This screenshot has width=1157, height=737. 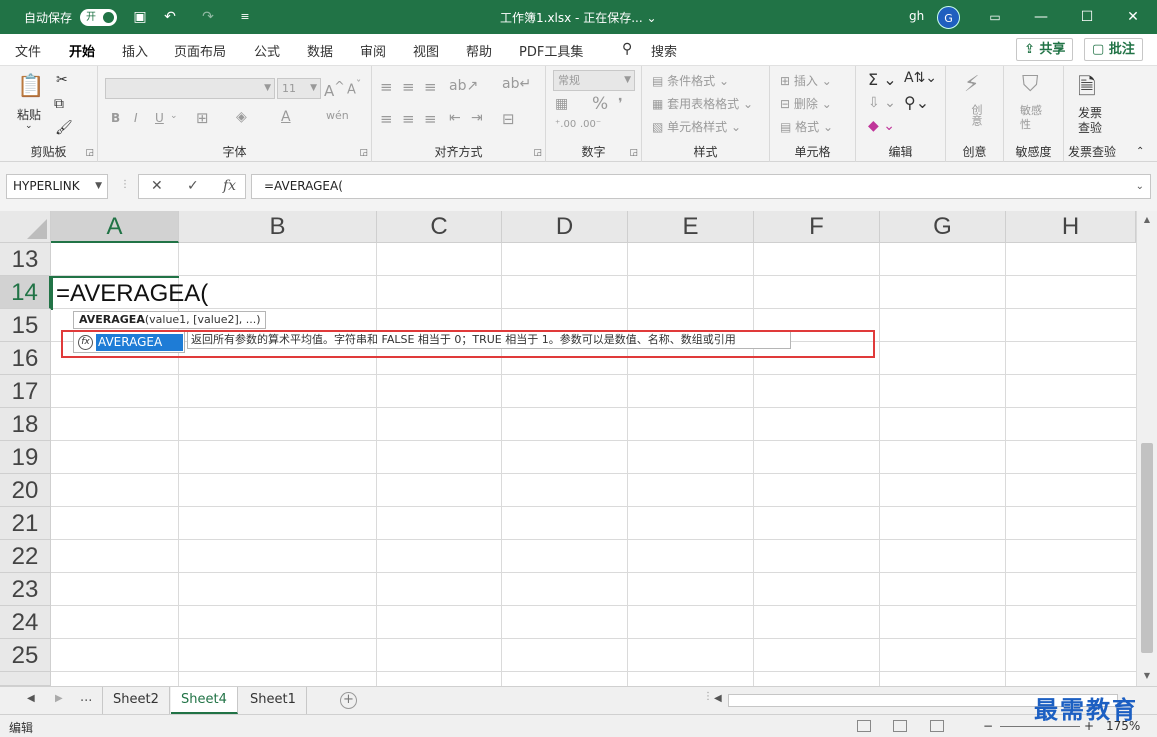 I want to click on number-format-select: 常规 ▼, so click(x=594, y=80).